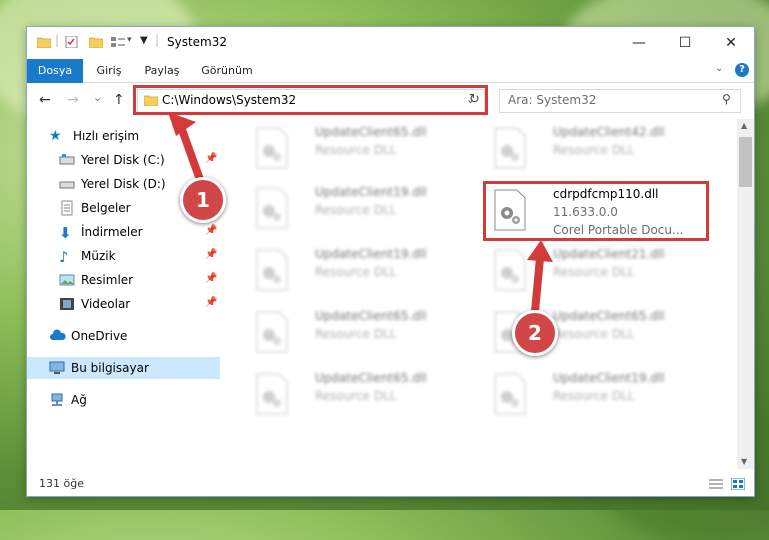 This screenshot has width=769, height=540. What do you see at coordinates (73, 100) in the screenshot?
I see `forward-button: →` at bounding box center [73, 100].